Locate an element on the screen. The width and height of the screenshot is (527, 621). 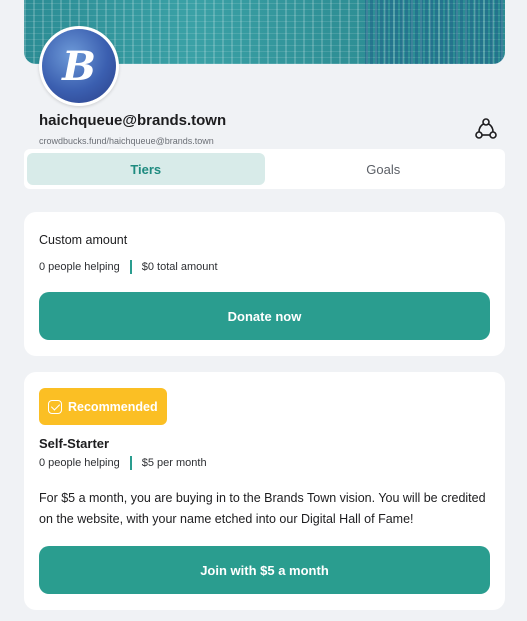
donate-now-button: Donate now is located at coordinates (264, 316).